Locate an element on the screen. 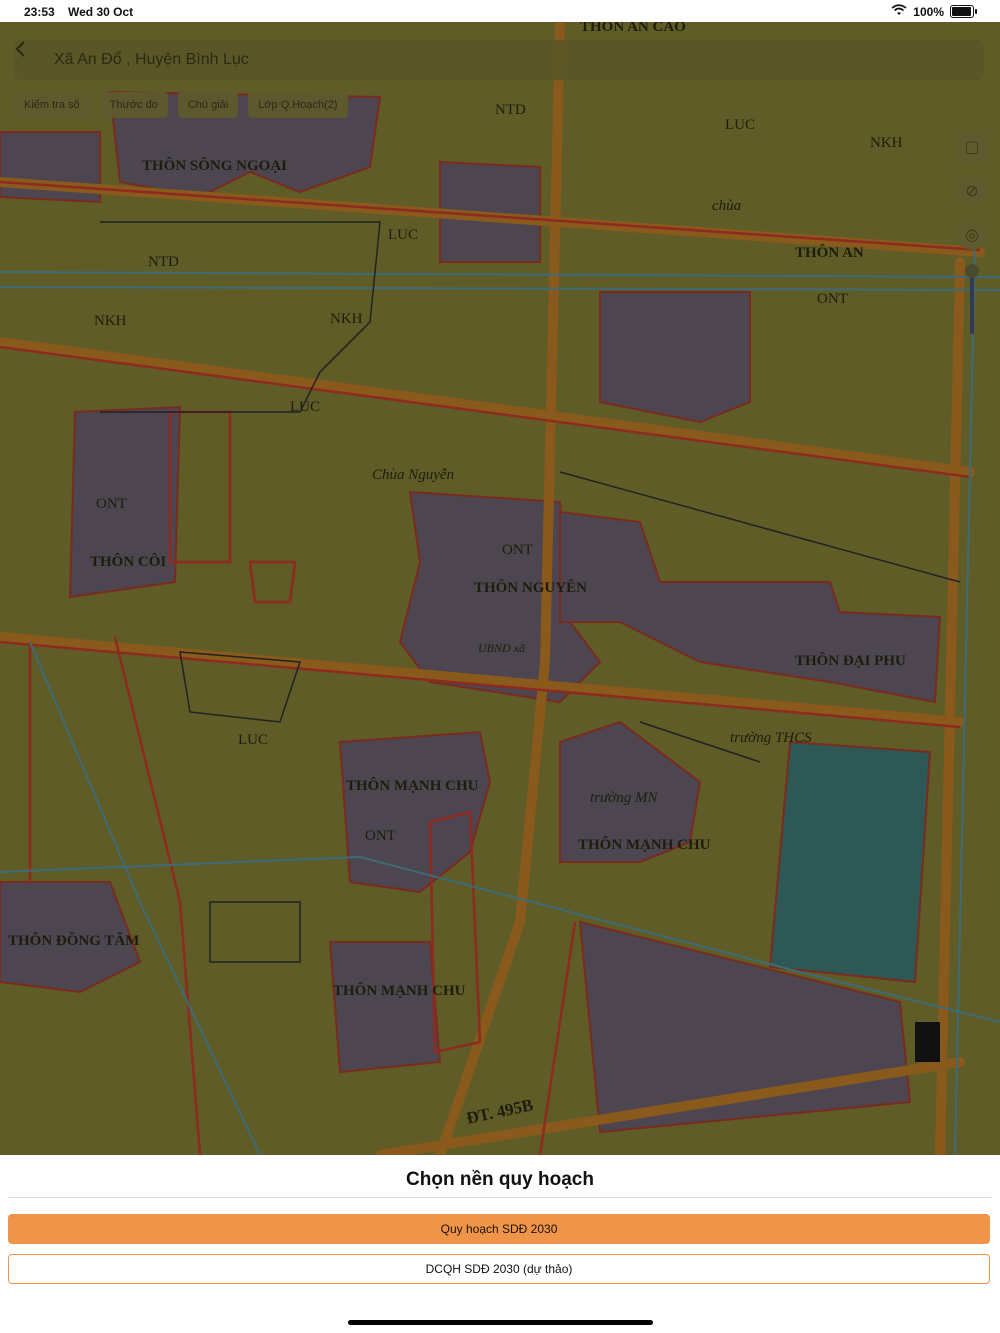 This screenshot has width=1000, height=1333. home-indicator is located at coordinates (500, 1322).